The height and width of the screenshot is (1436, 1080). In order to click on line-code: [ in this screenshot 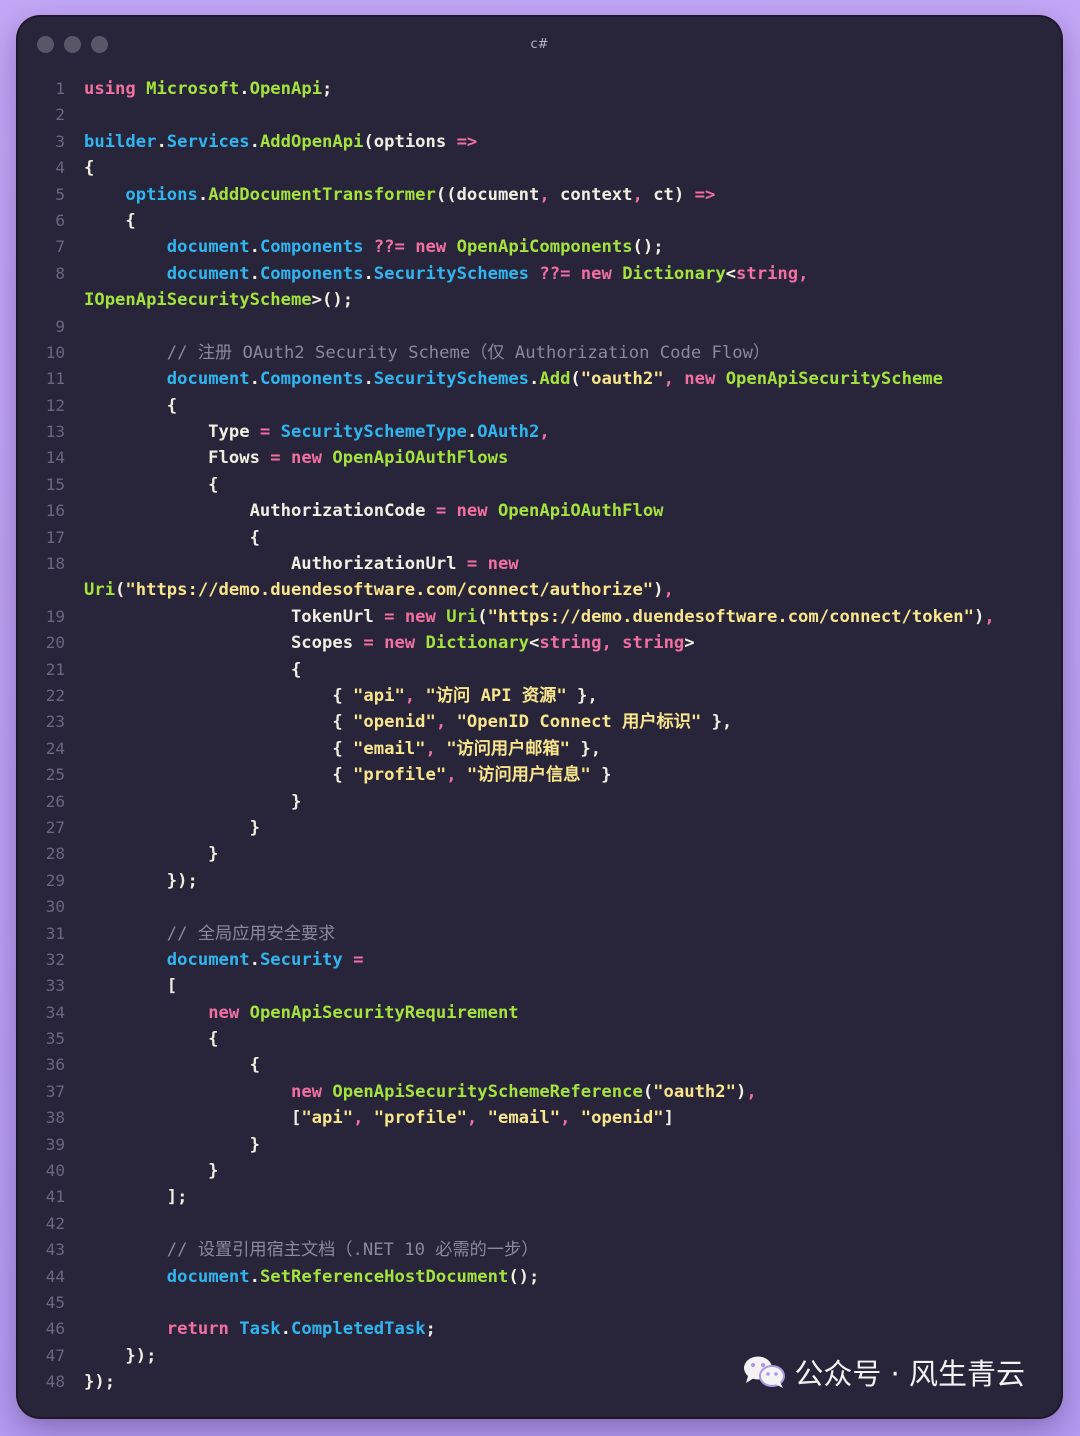, I will do `click(130, 986)`.